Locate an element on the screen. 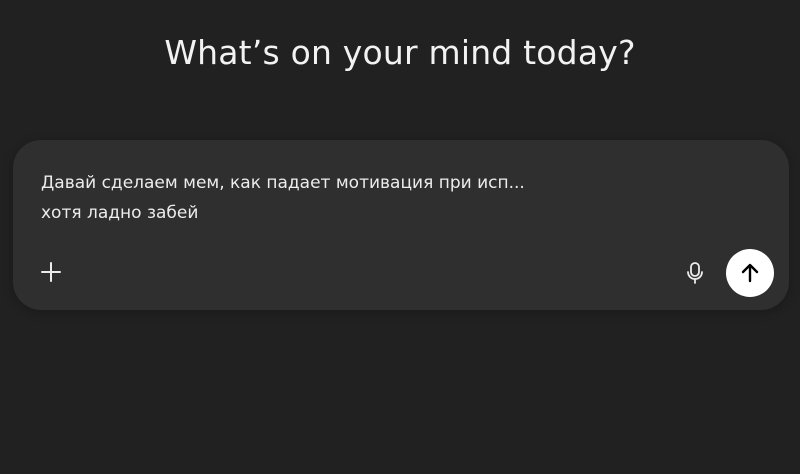 This screenshot has height=474, width=800. microphone-icon is located at coordinates (695, 273).